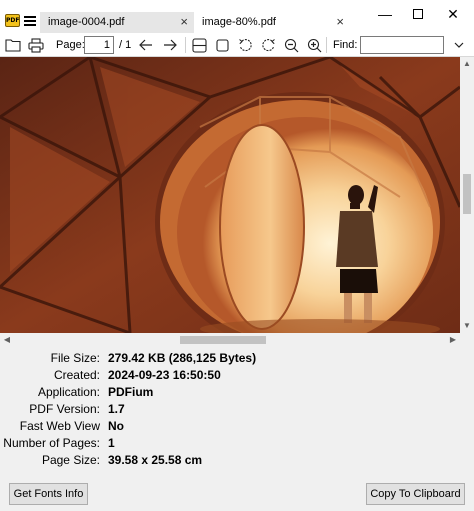  Describe the element at coordinates (76, 375) in the screenshot. I see `property-label: Created:` at that location.